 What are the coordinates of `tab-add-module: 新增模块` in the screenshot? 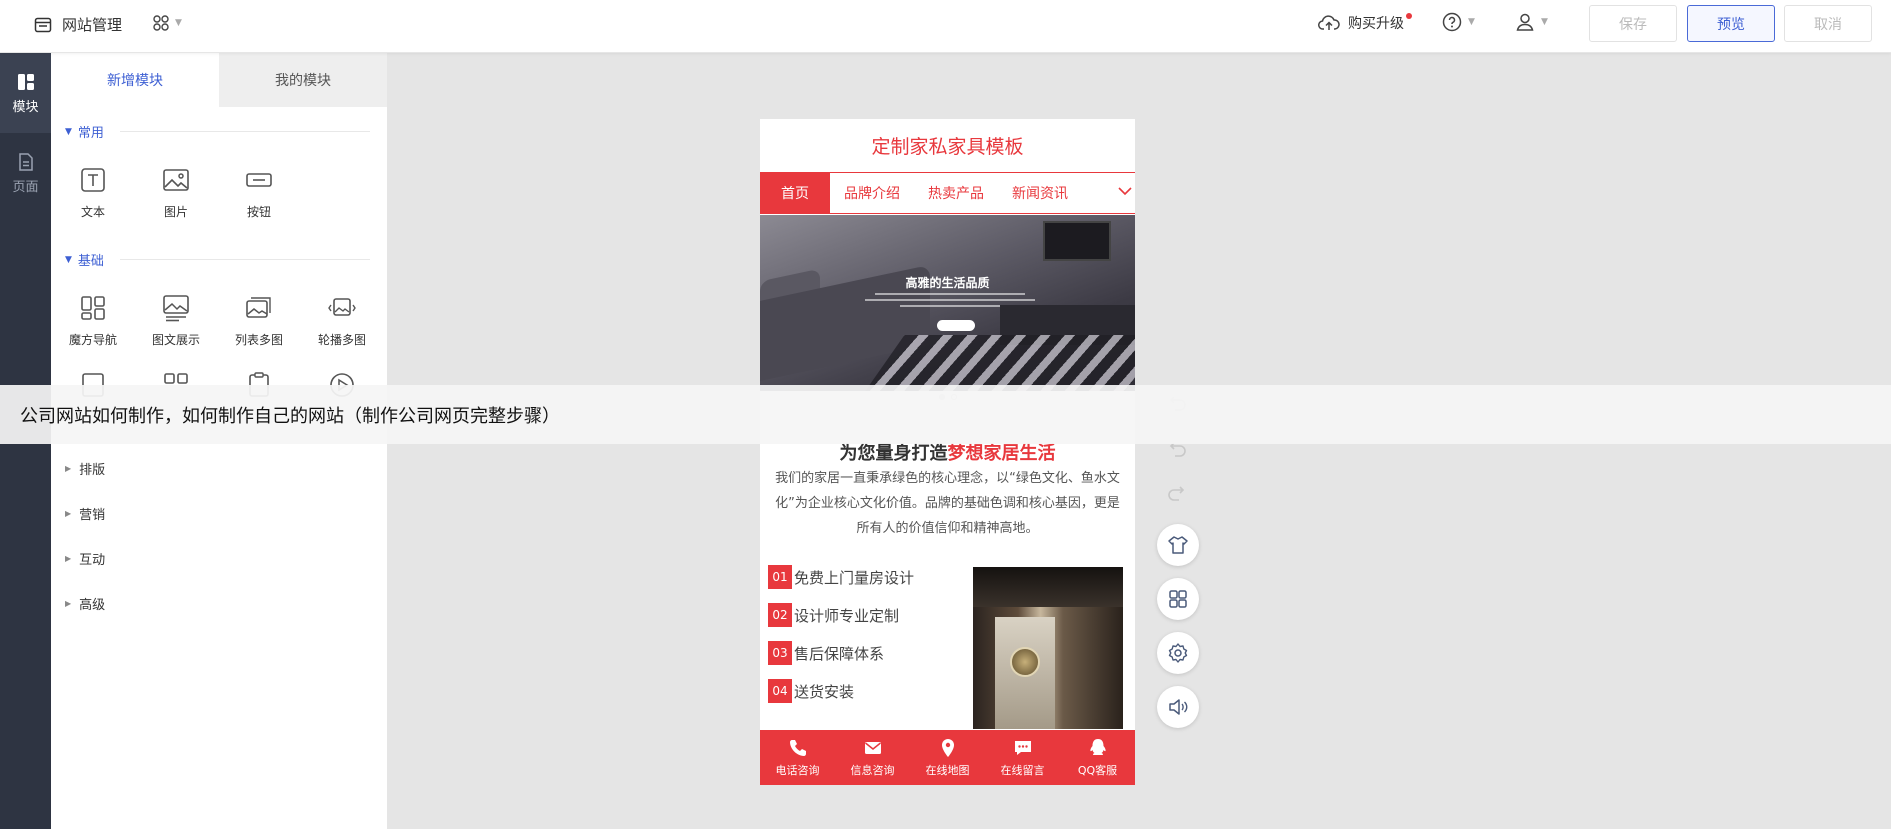 It's located at (135, 80).